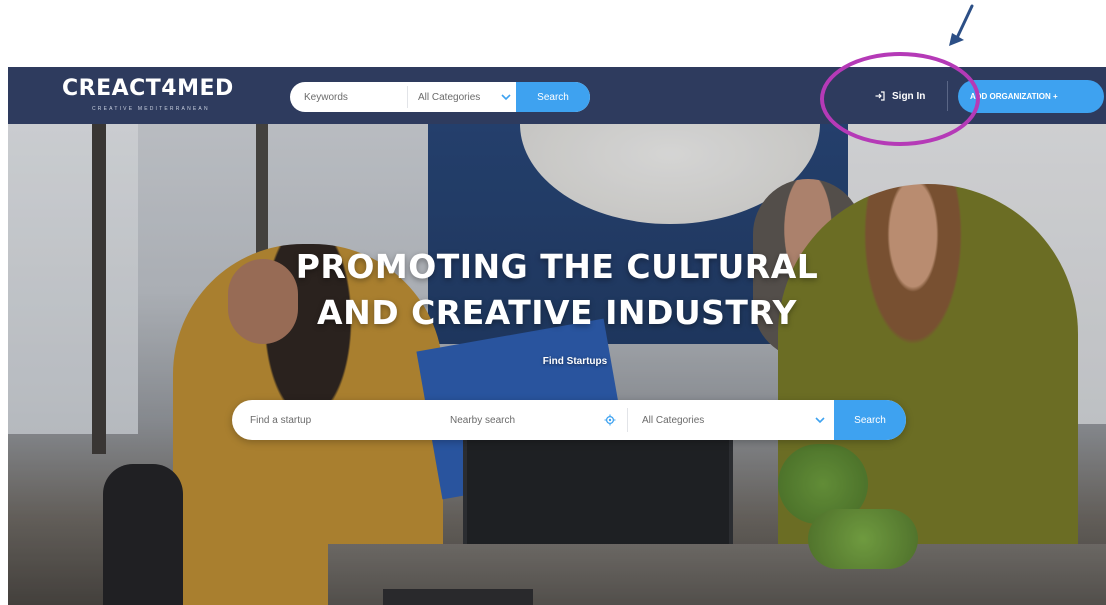 This screenshot has height=605, width=1106. Describe the element at coordinates (900, 99) in the screenshot. I see `annotation-highlight-circle` at that location.